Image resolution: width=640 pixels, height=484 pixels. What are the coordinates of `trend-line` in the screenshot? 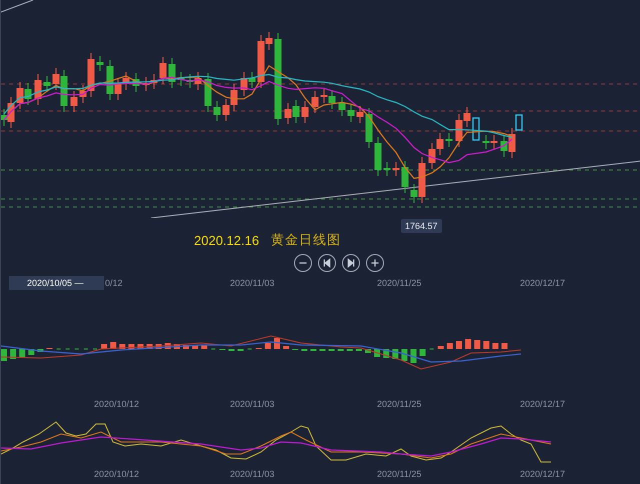 It's located at (17, 6).